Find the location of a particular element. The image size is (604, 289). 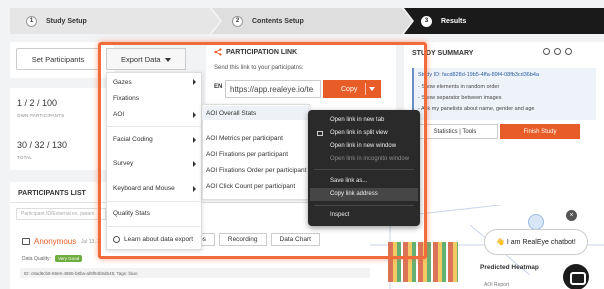

step-number: 3 is located at coordinates (426, 21).